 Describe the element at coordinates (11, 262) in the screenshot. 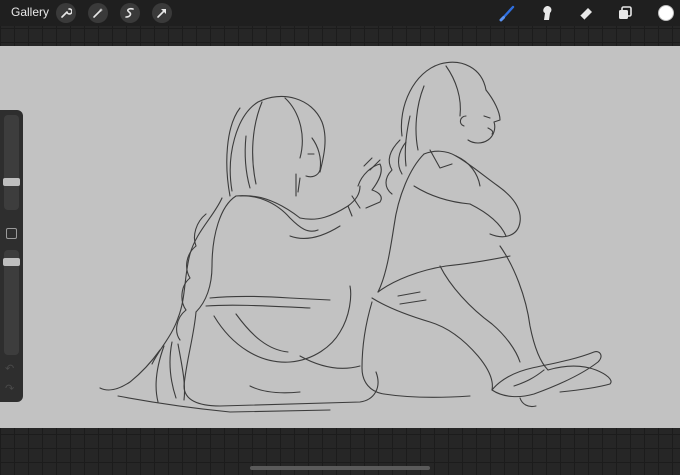

I see `opacity-thumb` at that location.